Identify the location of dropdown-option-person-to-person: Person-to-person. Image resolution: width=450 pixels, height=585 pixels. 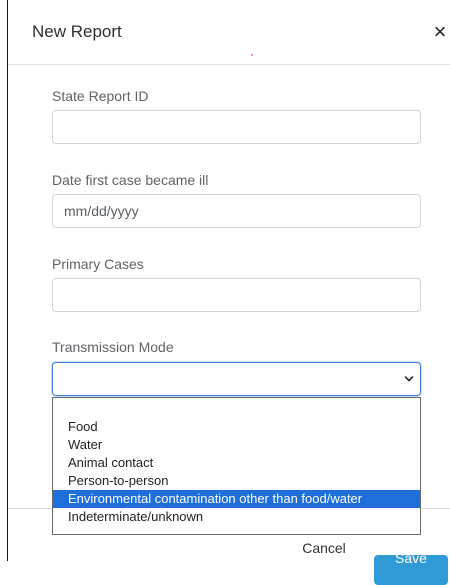
(236, 481).